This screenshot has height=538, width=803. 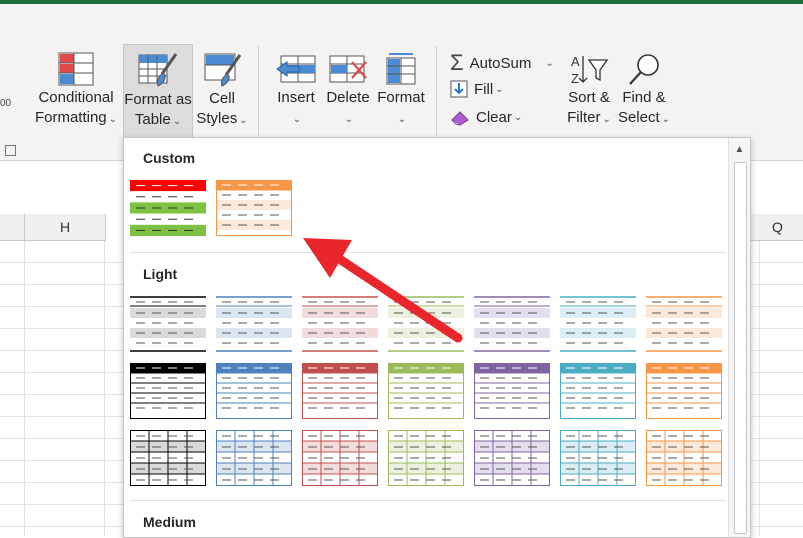 What do you see at coordinates (76, 69) in the screenshot?
I see `conditional-formatting-icon` at bounding box center [76, 69].